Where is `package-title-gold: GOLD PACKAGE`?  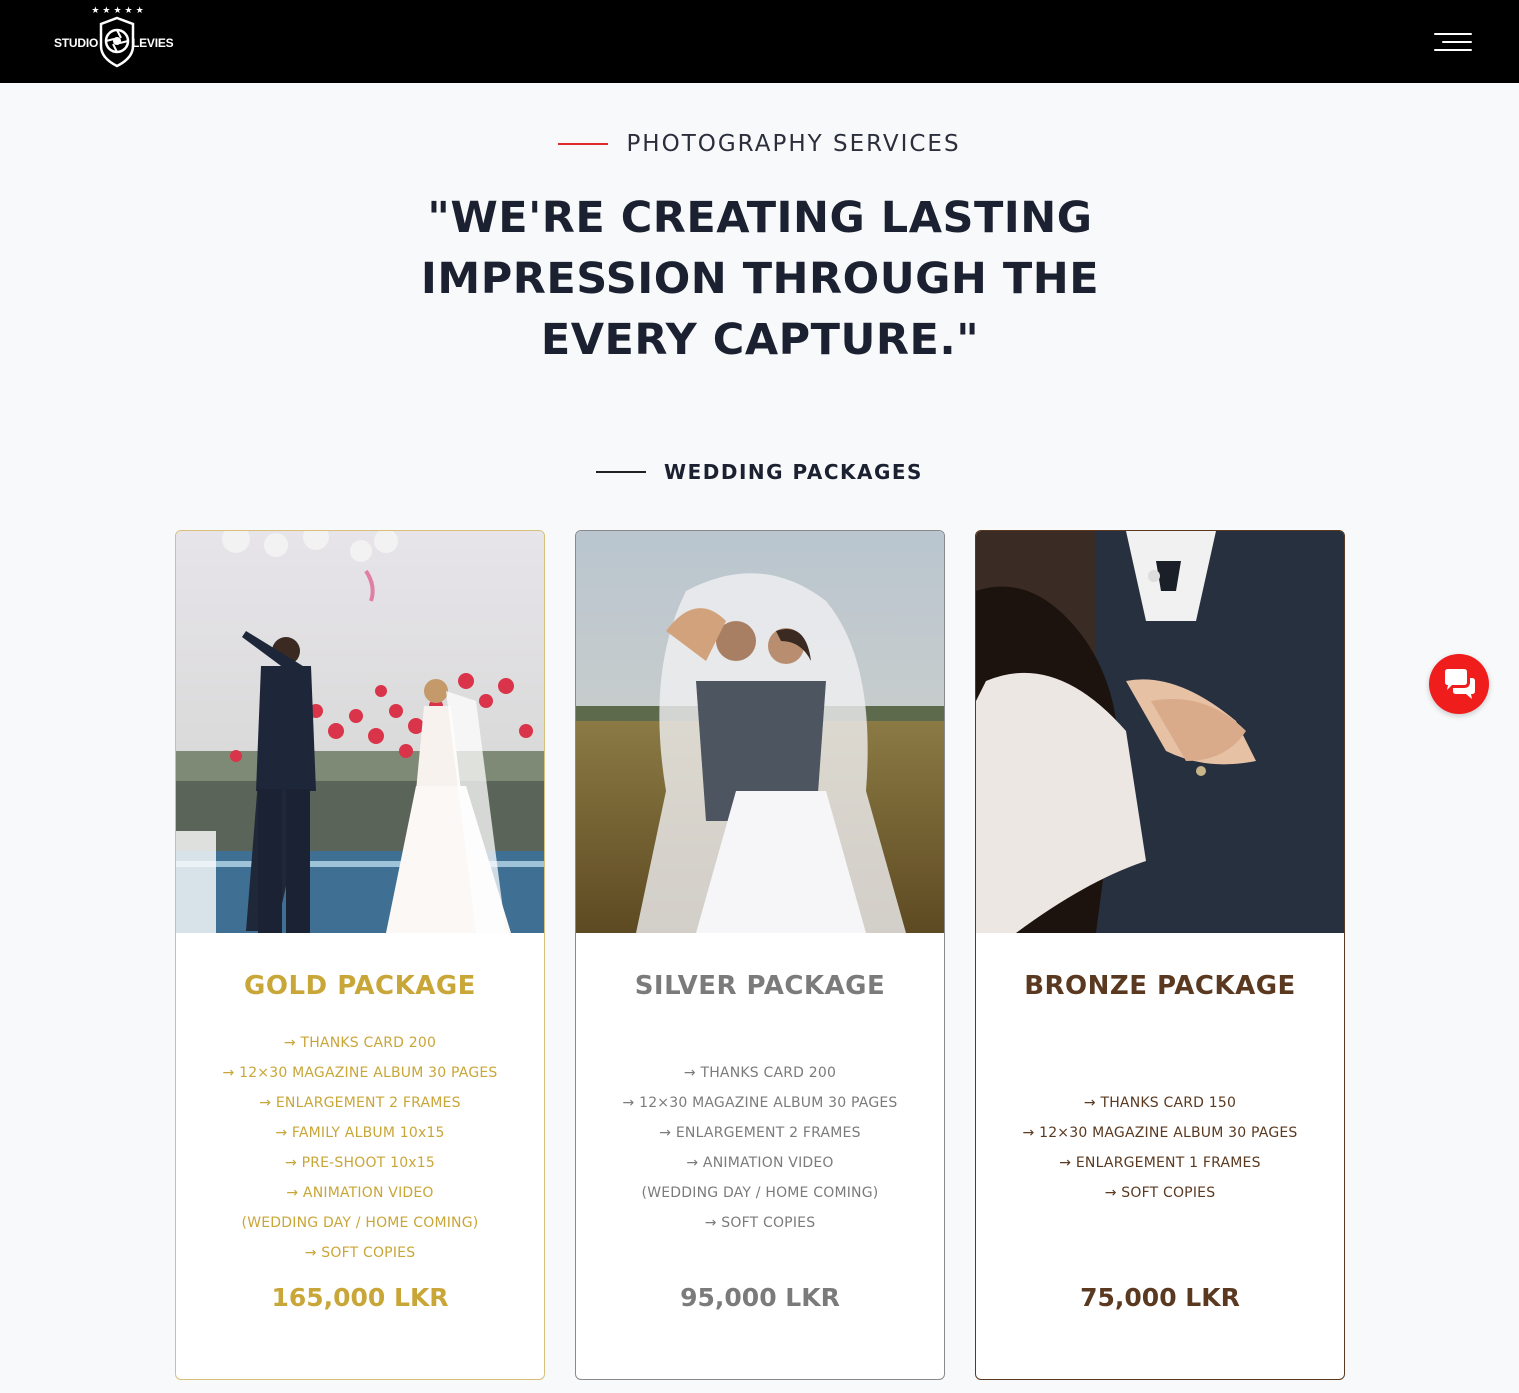
package-title-gold: GOLD PACKAGE is located at coordinates (360, 986).